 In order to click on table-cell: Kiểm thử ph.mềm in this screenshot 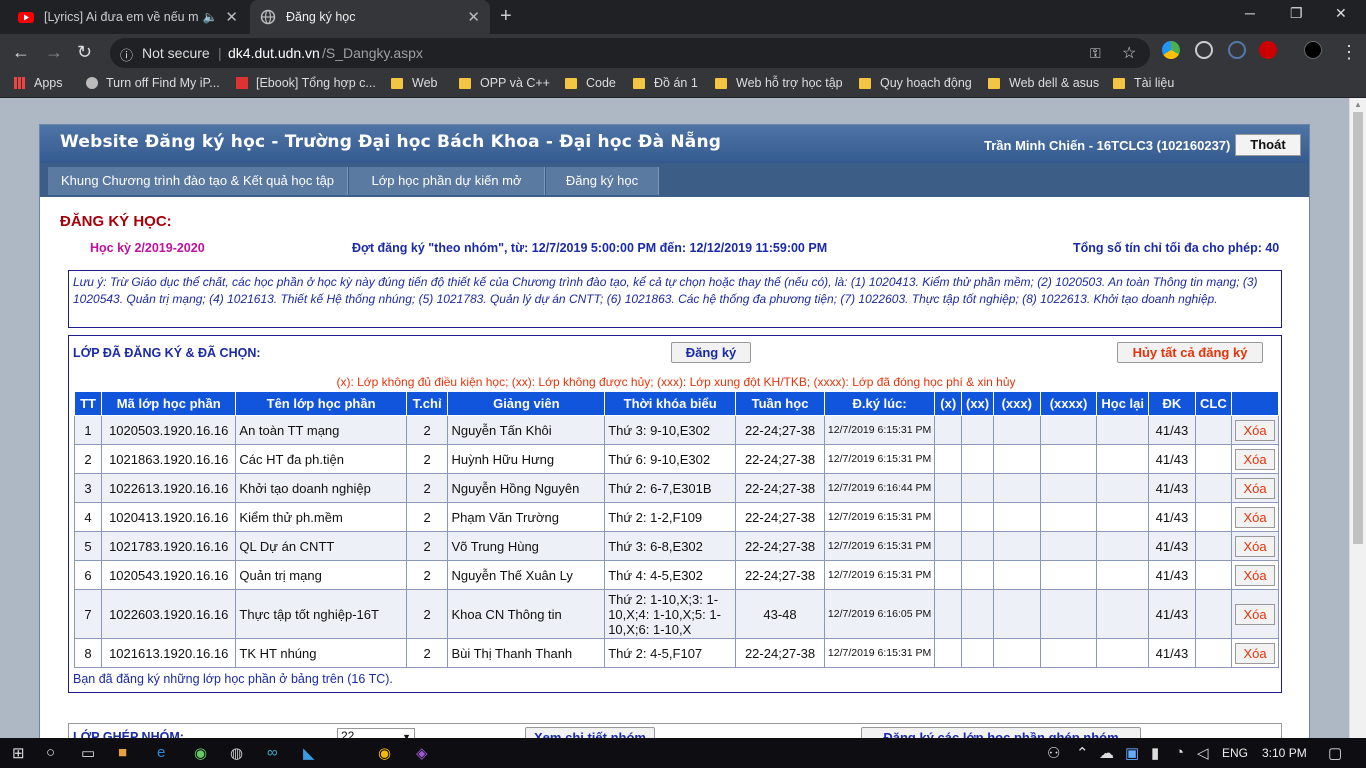, I will do `click(321, 517)`.